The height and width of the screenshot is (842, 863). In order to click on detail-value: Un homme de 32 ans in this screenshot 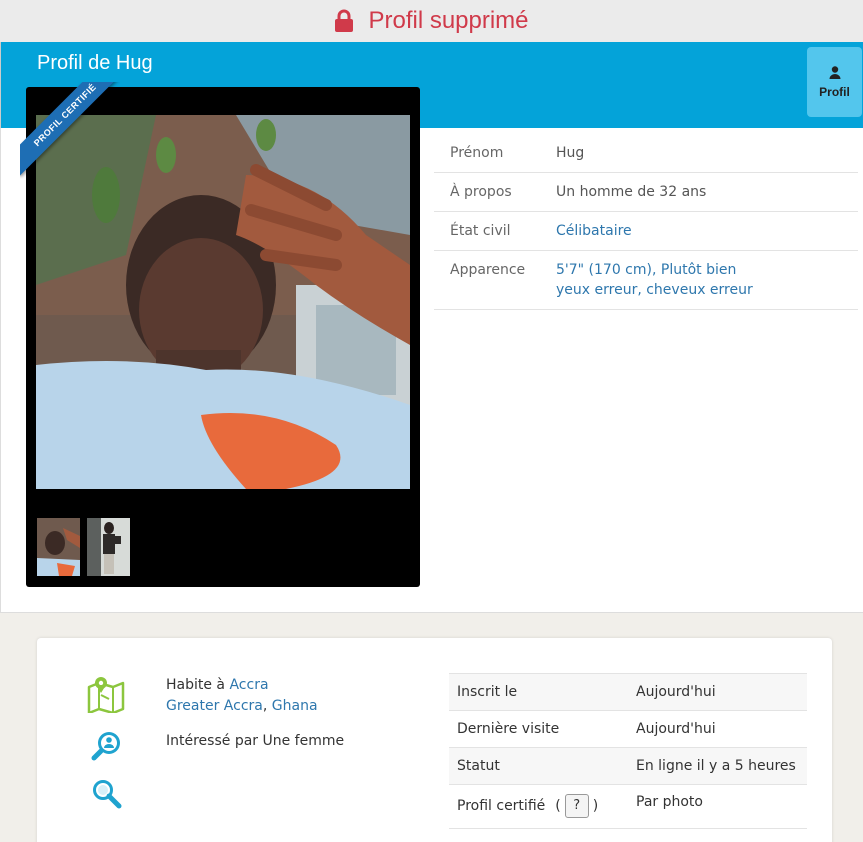, I will do `click(631, 192)`.